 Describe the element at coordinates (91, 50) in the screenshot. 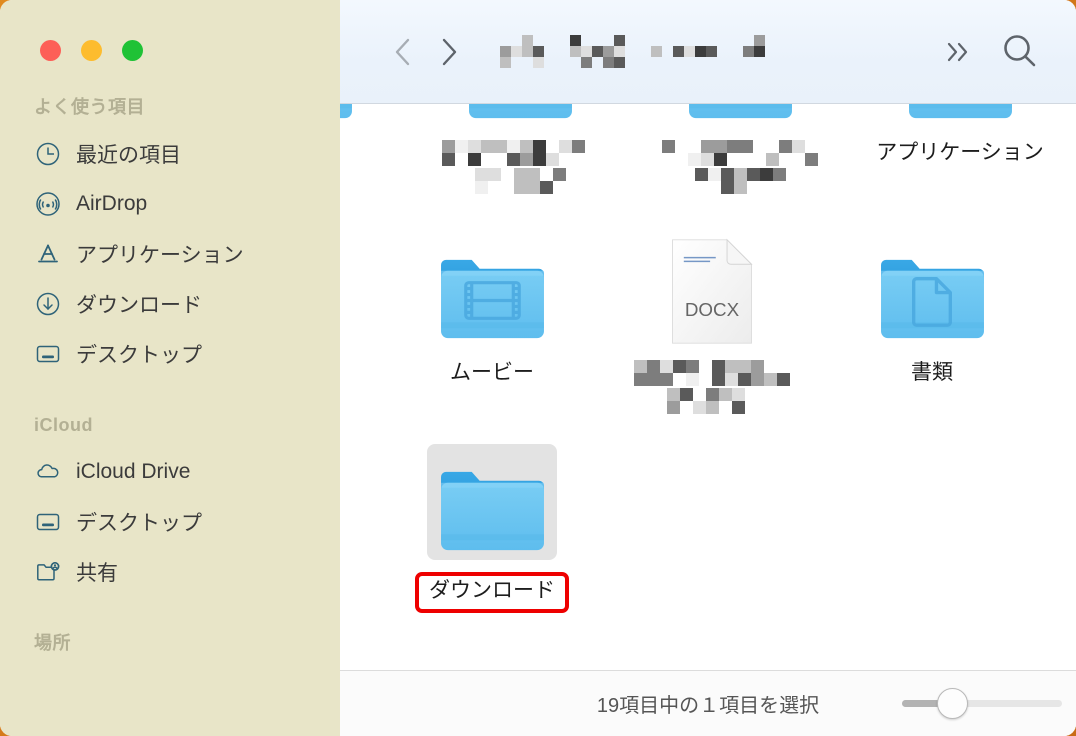

I see `minimize-button` at that location.